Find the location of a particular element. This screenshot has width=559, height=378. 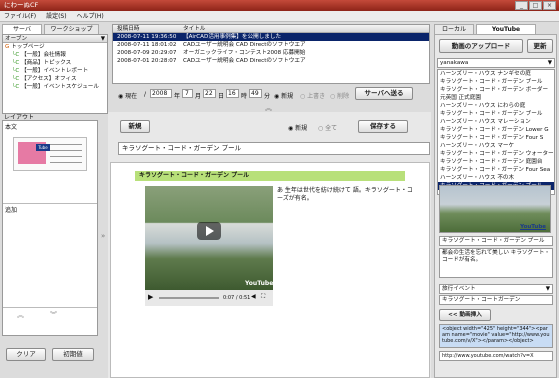

col-header-title: タイトル is located at coordinates (194, 28).